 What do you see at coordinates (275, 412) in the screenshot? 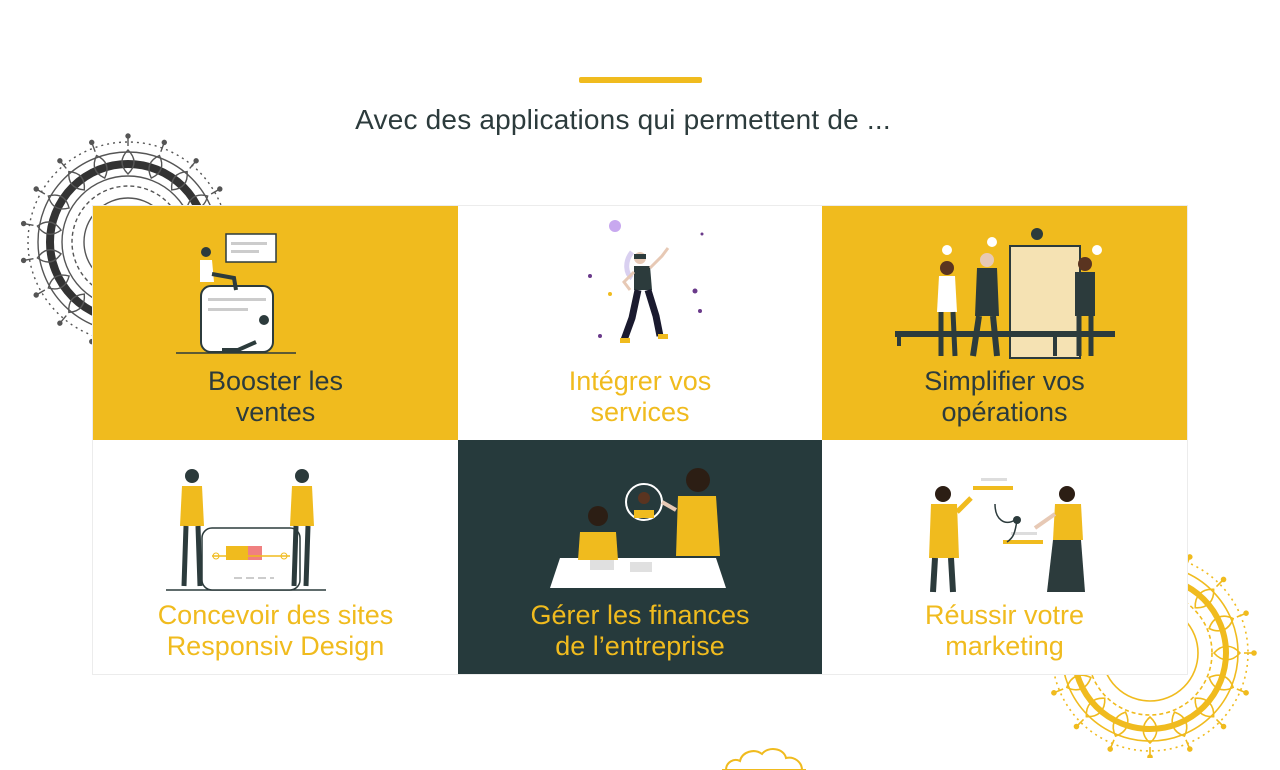
I see `card-label-line2: ventes` at bounding box center [275, 412].